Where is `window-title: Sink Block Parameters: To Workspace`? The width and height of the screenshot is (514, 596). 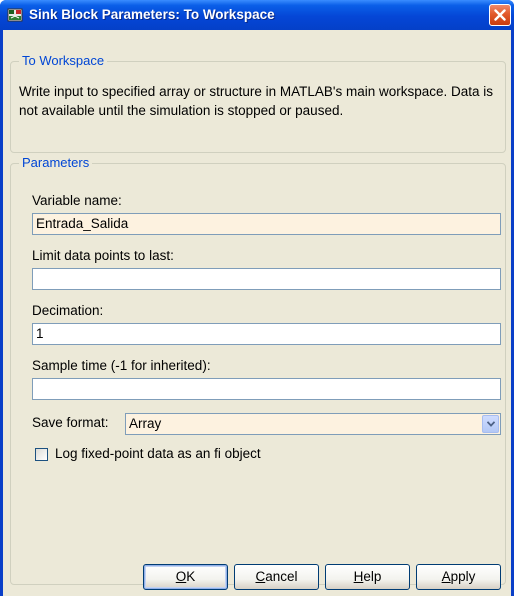
window-title: Sink Block Parameters: To Workspace is located at coordinates (152, 14).